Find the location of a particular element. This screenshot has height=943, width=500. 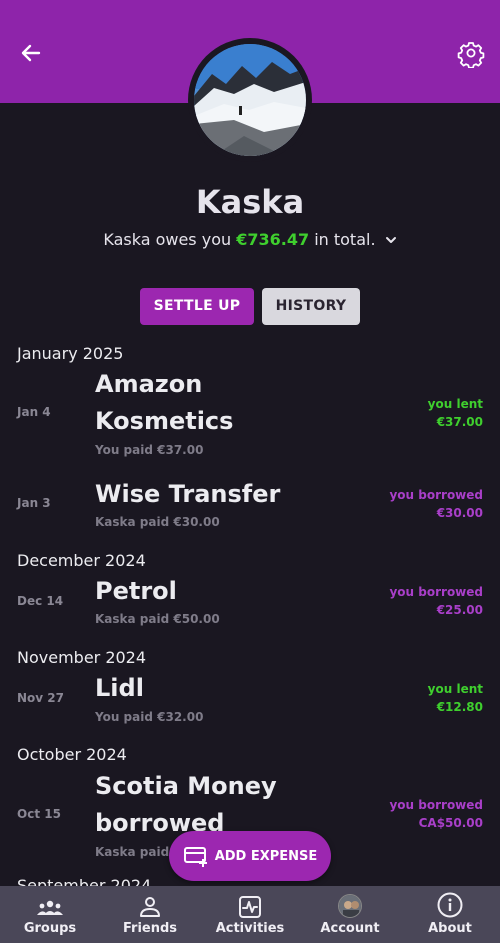

nav-about: About is located at coordinates (450, 914).